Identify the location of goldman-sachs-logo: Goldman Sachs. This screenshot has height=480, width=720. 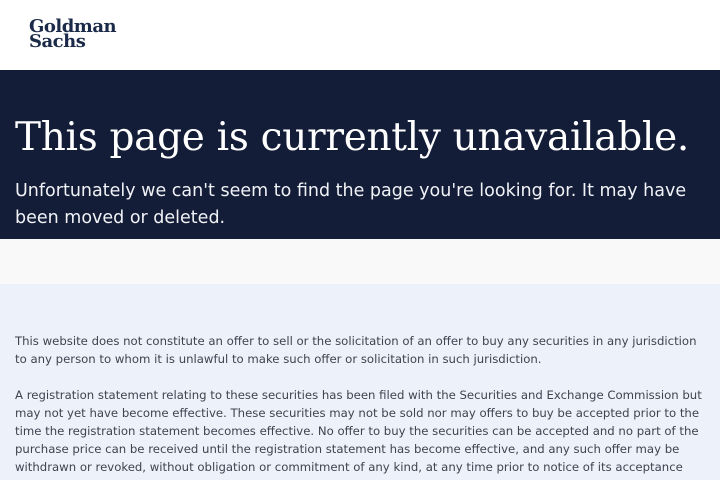
(73, 34).